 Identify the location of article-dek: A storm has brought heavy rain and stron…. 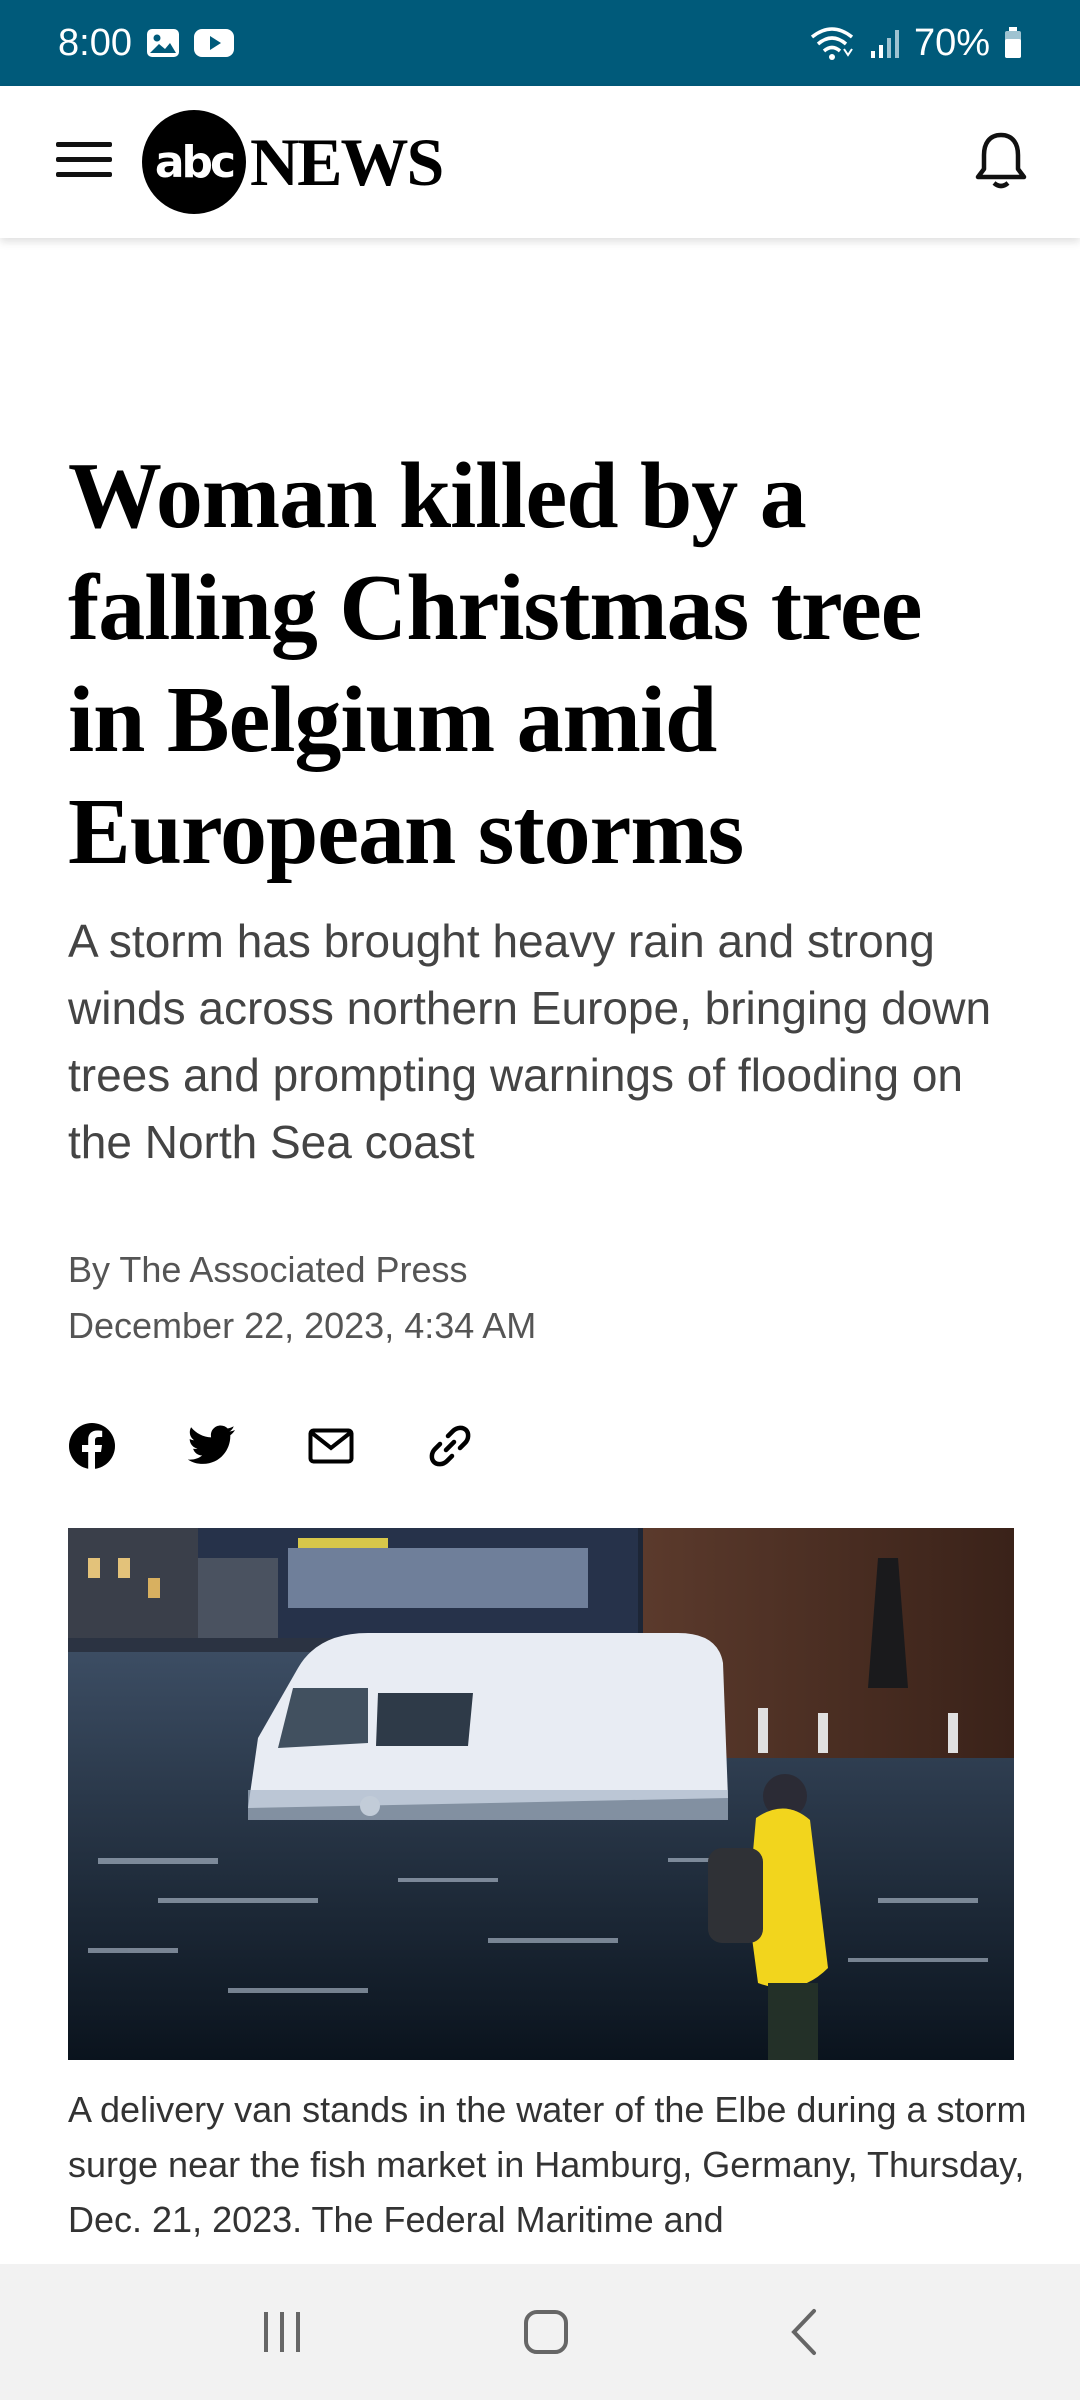
(530, 1041).